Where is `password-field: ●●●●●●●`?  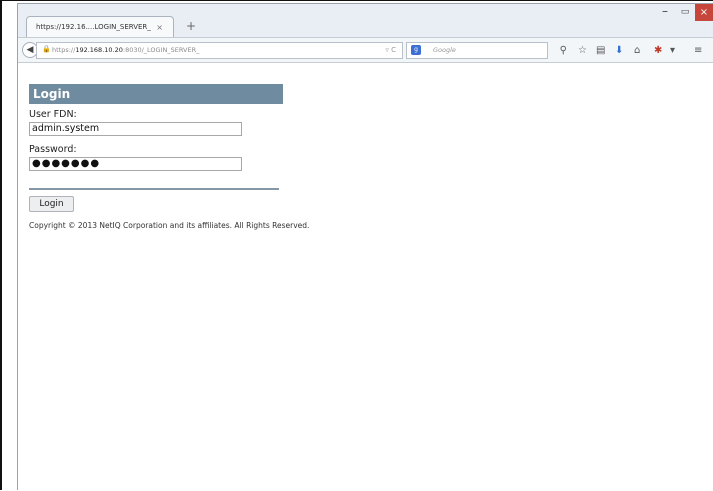 password-field: ●●●●●●● is located at coordinates (135, 164).